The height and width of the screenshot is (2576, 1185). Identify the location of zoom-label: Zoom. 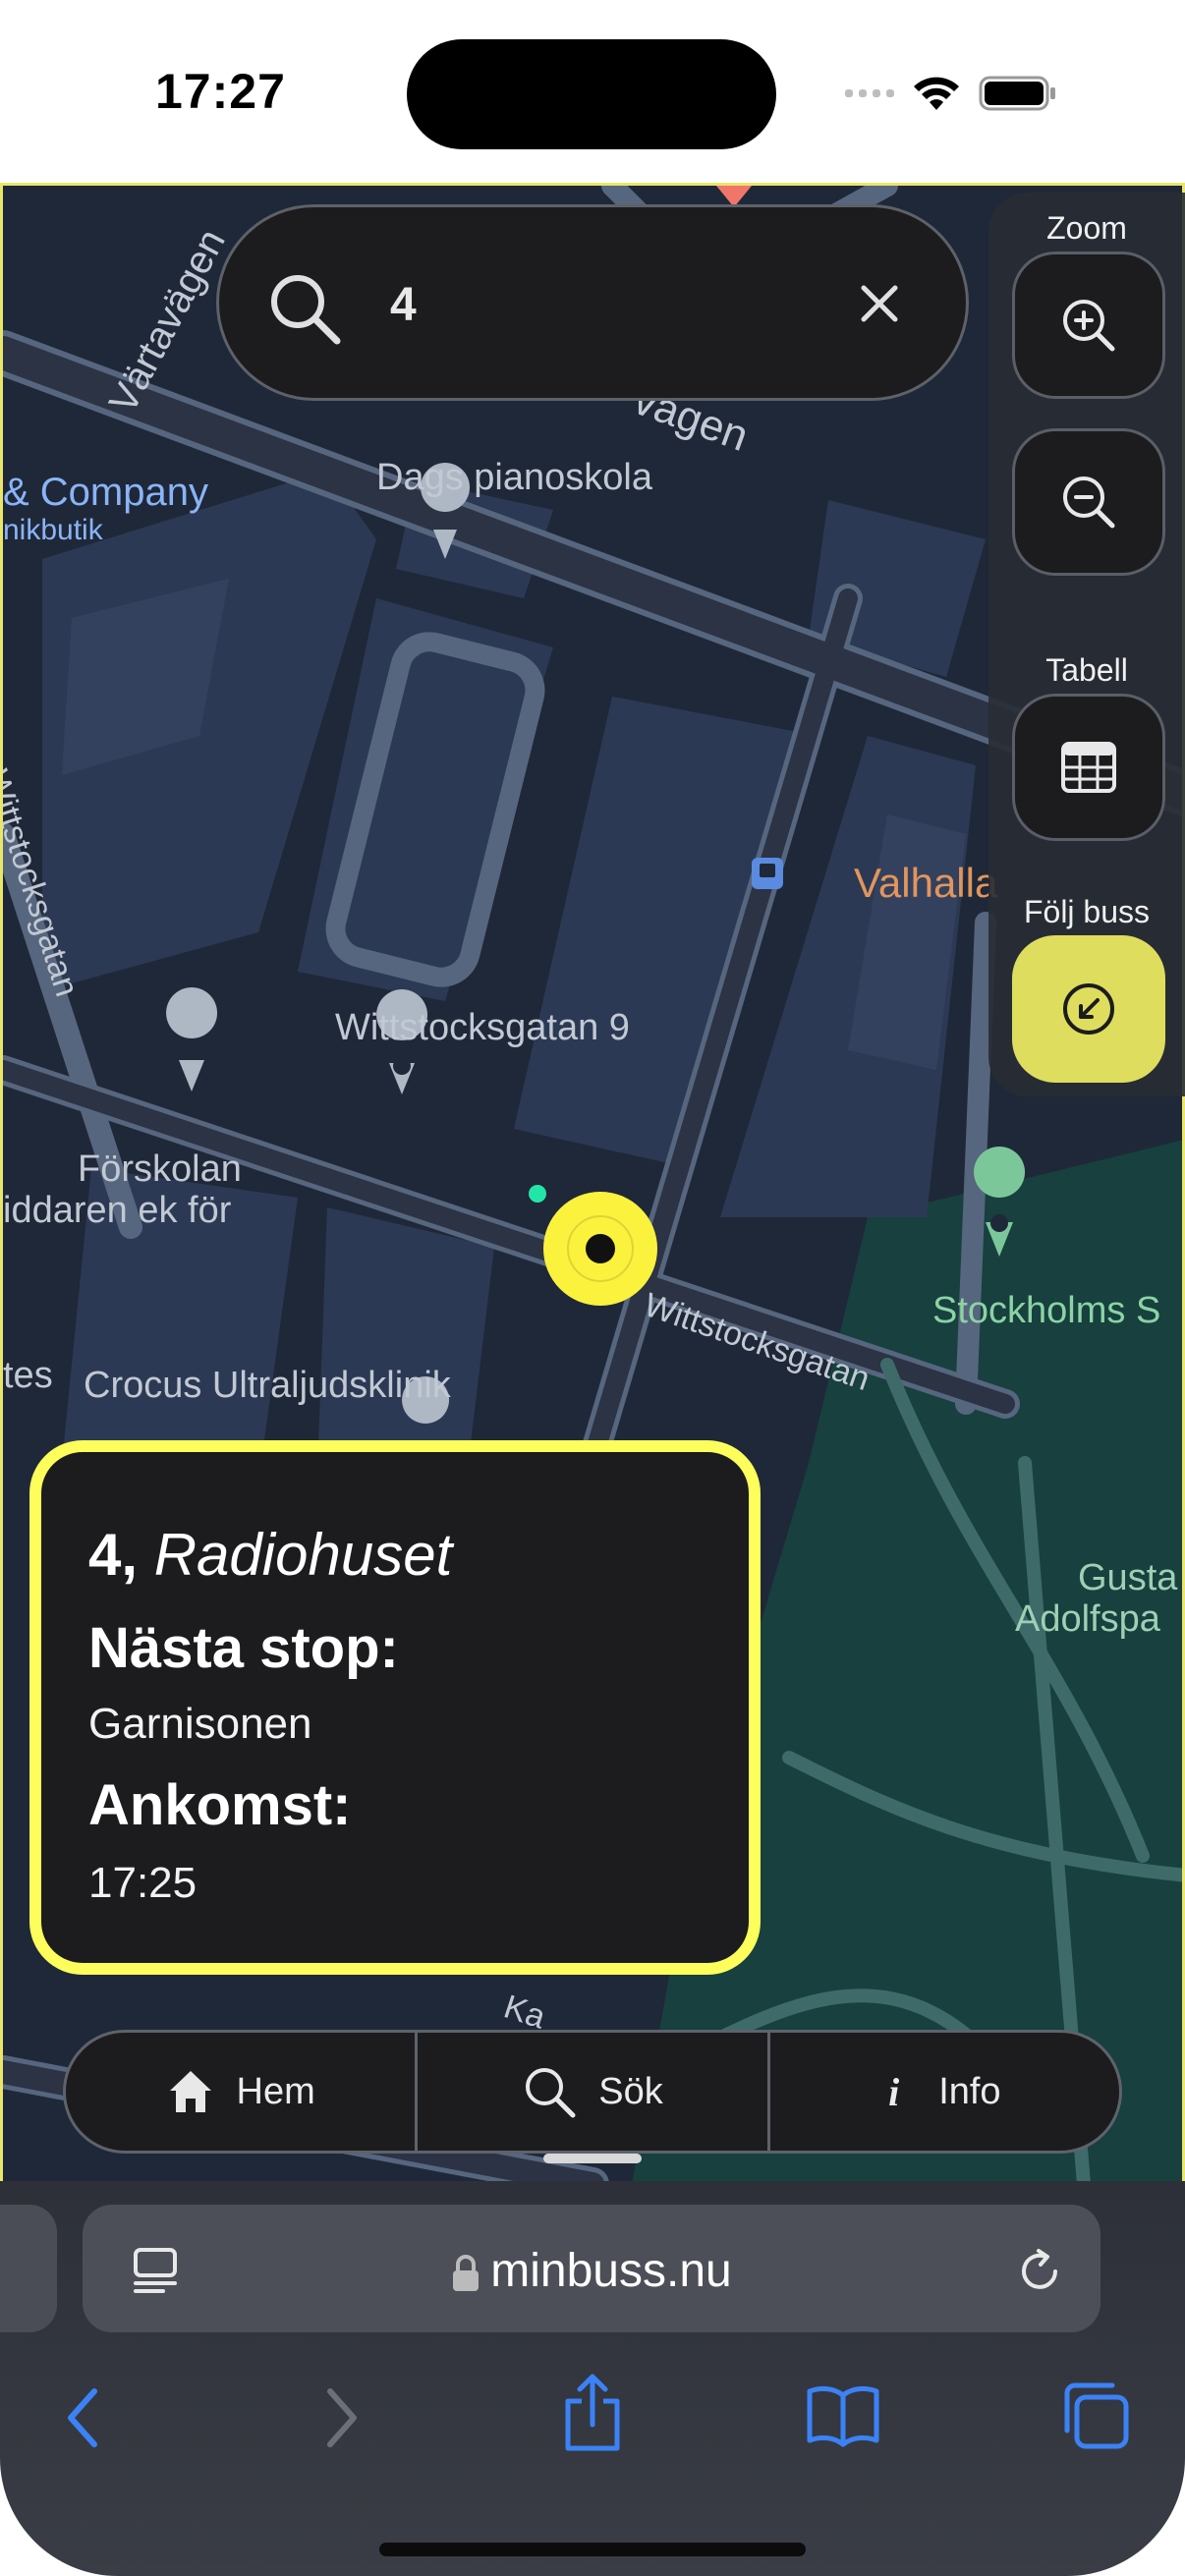
(1087, 228).